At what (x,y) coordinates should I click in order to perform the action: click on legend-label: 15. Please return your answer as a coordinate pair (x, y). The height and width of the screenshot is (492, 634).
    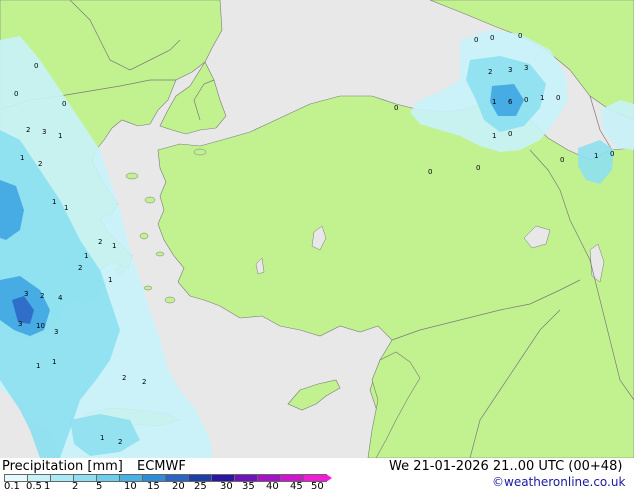
    Looking at the image, I should click on (153, 486).